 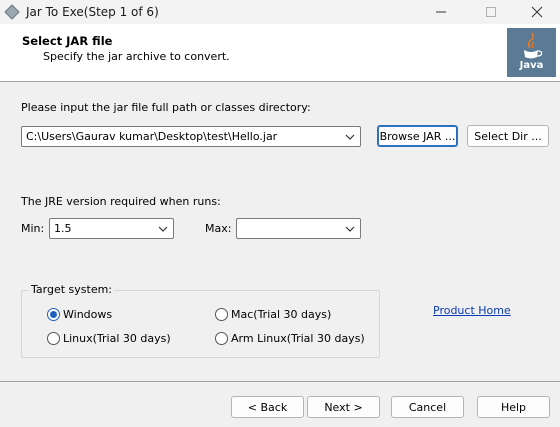 What do you see at coordinates (281, 314) in the screenshot?
I see `radio-label: Mac(Trial 30 days)` at bounding box center [281, 314].